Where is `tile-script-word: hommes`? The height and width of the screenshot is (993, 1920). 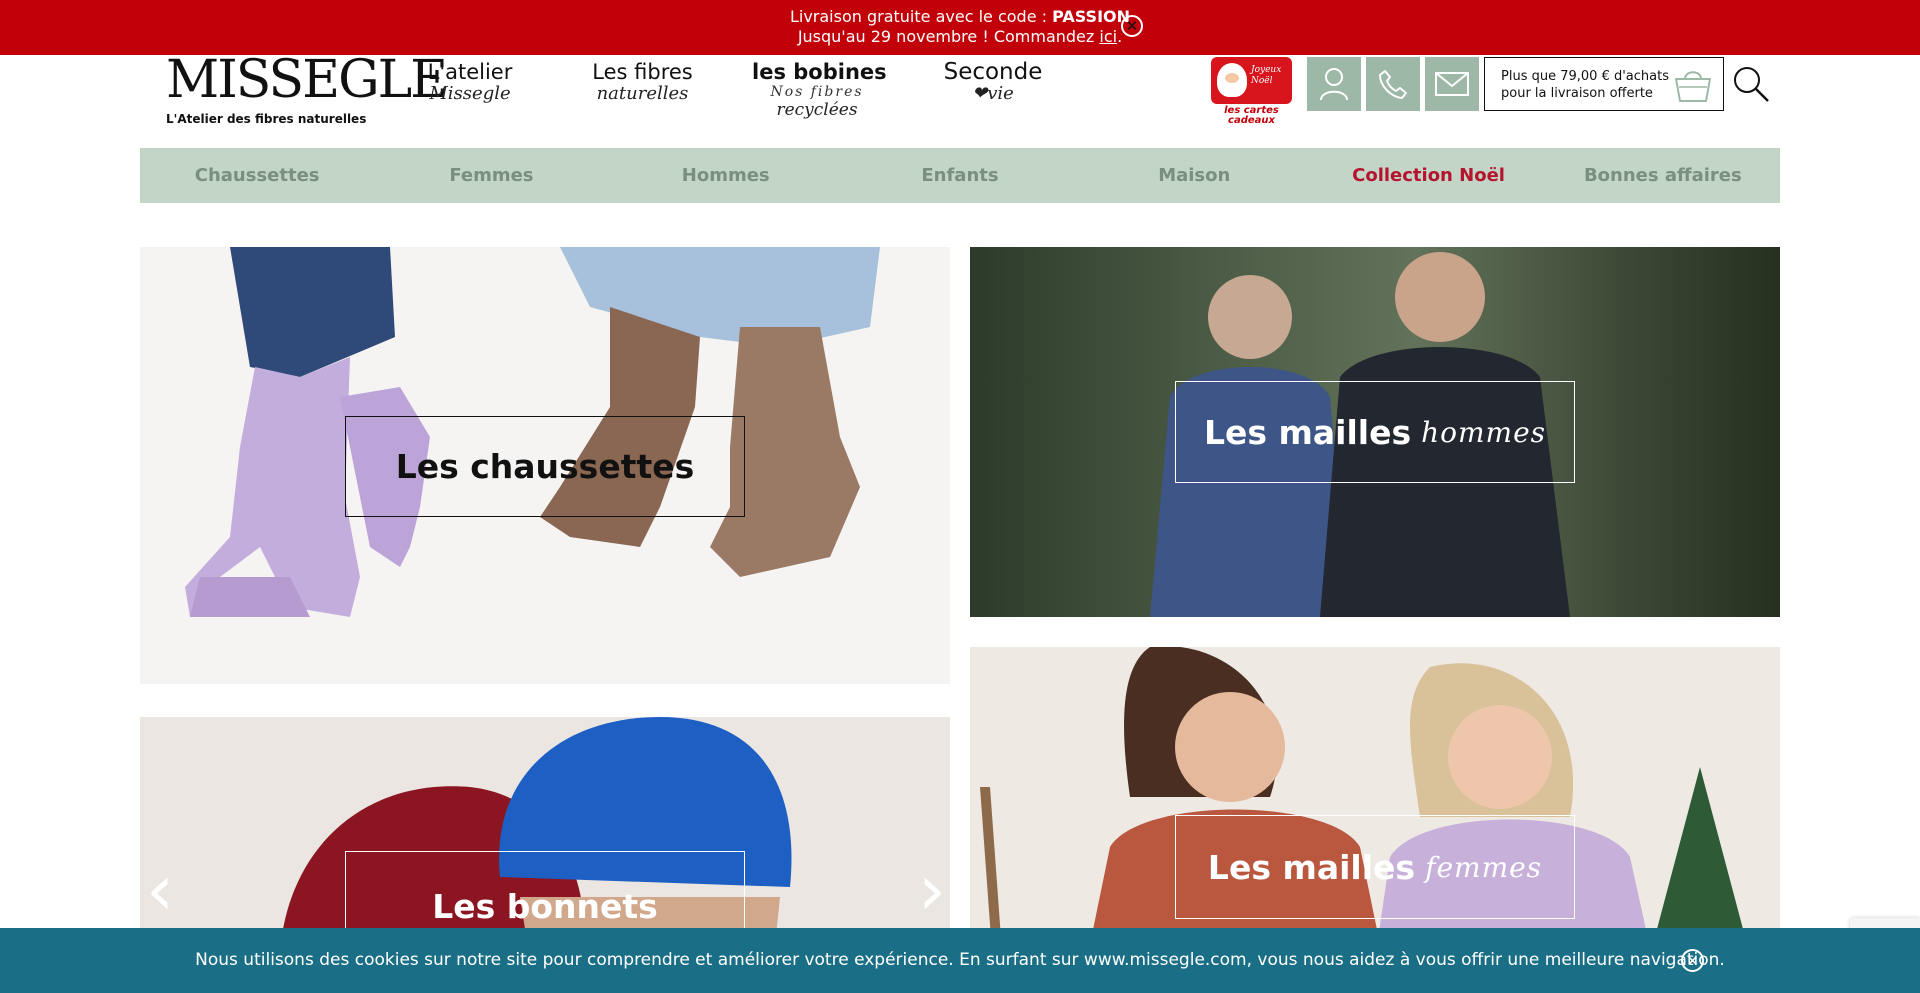
tile-script-word: hommes is located at coordinates (1484, 432).